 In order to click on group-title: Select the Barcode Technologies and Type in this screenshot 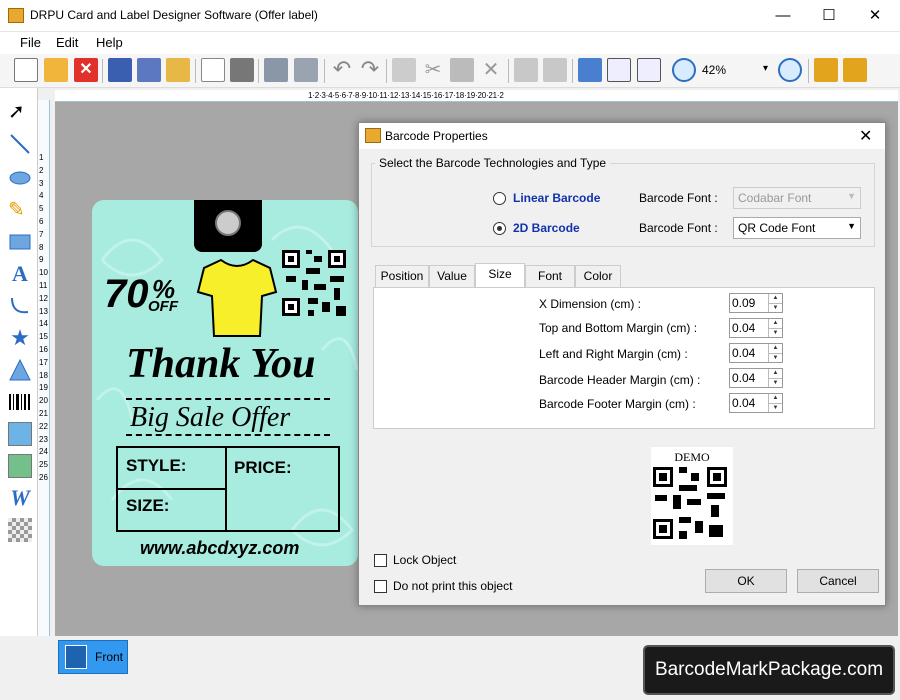, I will do `click(493, 163)`.